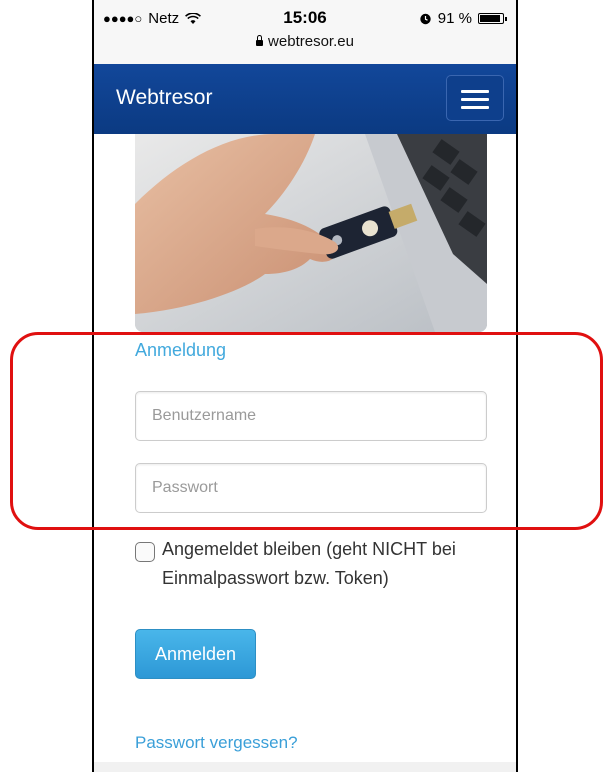 The height and width of the screenshot is (772, 606). Describe the element at coordinates (311, 41) in the screenshot. I see `url-text: webtresor.eu` at that location.